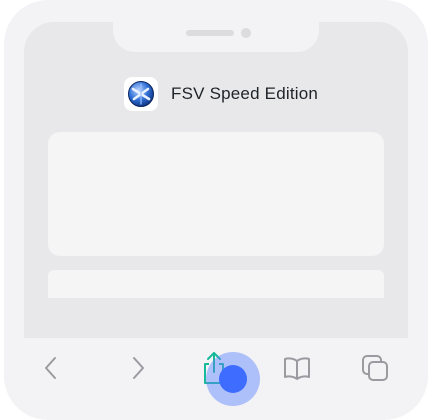  I want to click on bookmarks-button, so click(297, 368).